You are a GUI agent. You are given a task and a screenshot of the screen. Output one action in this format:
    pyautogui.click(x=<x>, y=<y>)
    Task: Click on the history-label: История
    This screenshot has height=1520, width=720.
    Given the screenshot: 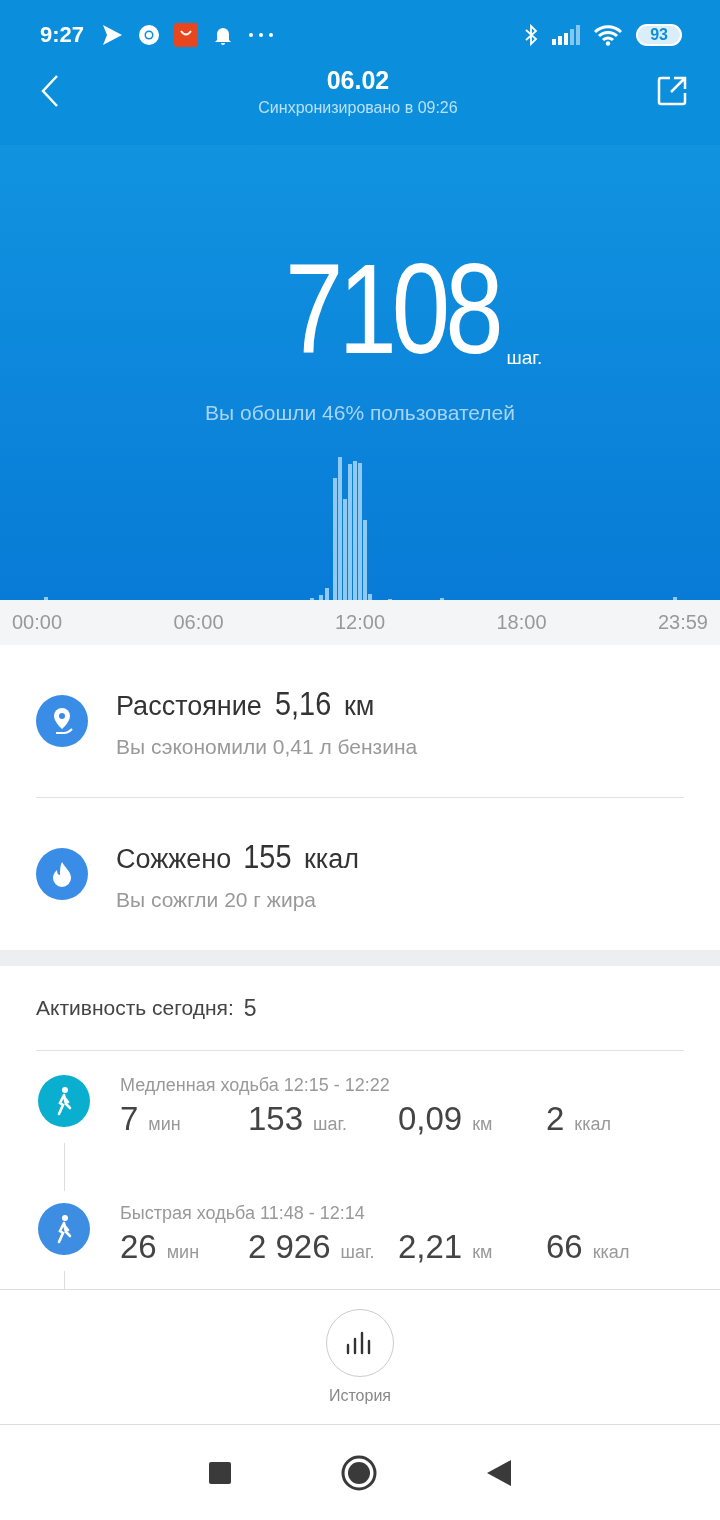 What is the action you would take?
    pyautogui.click(x=359, y=1396)
    